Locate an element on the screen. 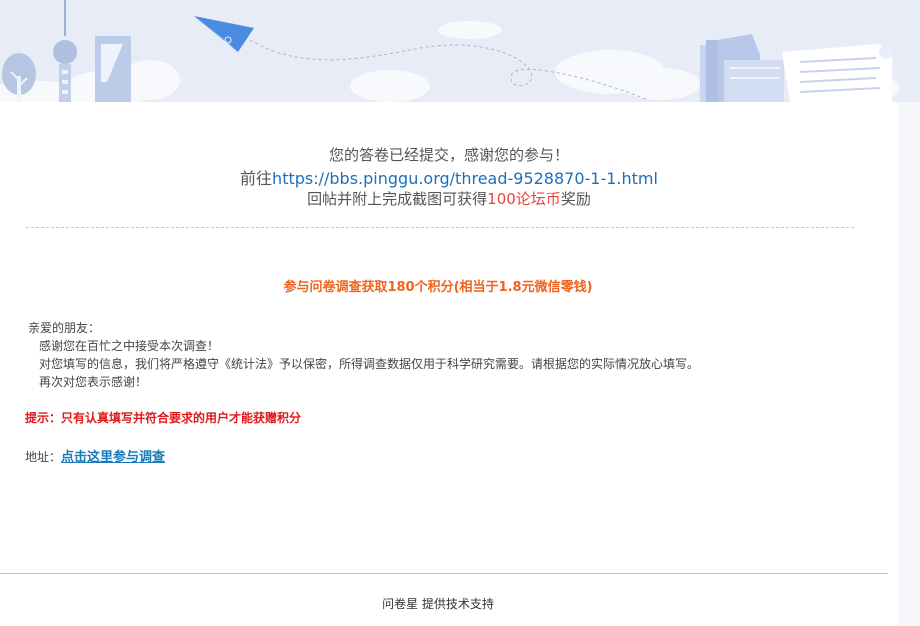 This screenshot has width=920, height=626. reward-line: 回帖并附上完成截图可获得100论坛币奖励 is located at coordinates (449, 198).